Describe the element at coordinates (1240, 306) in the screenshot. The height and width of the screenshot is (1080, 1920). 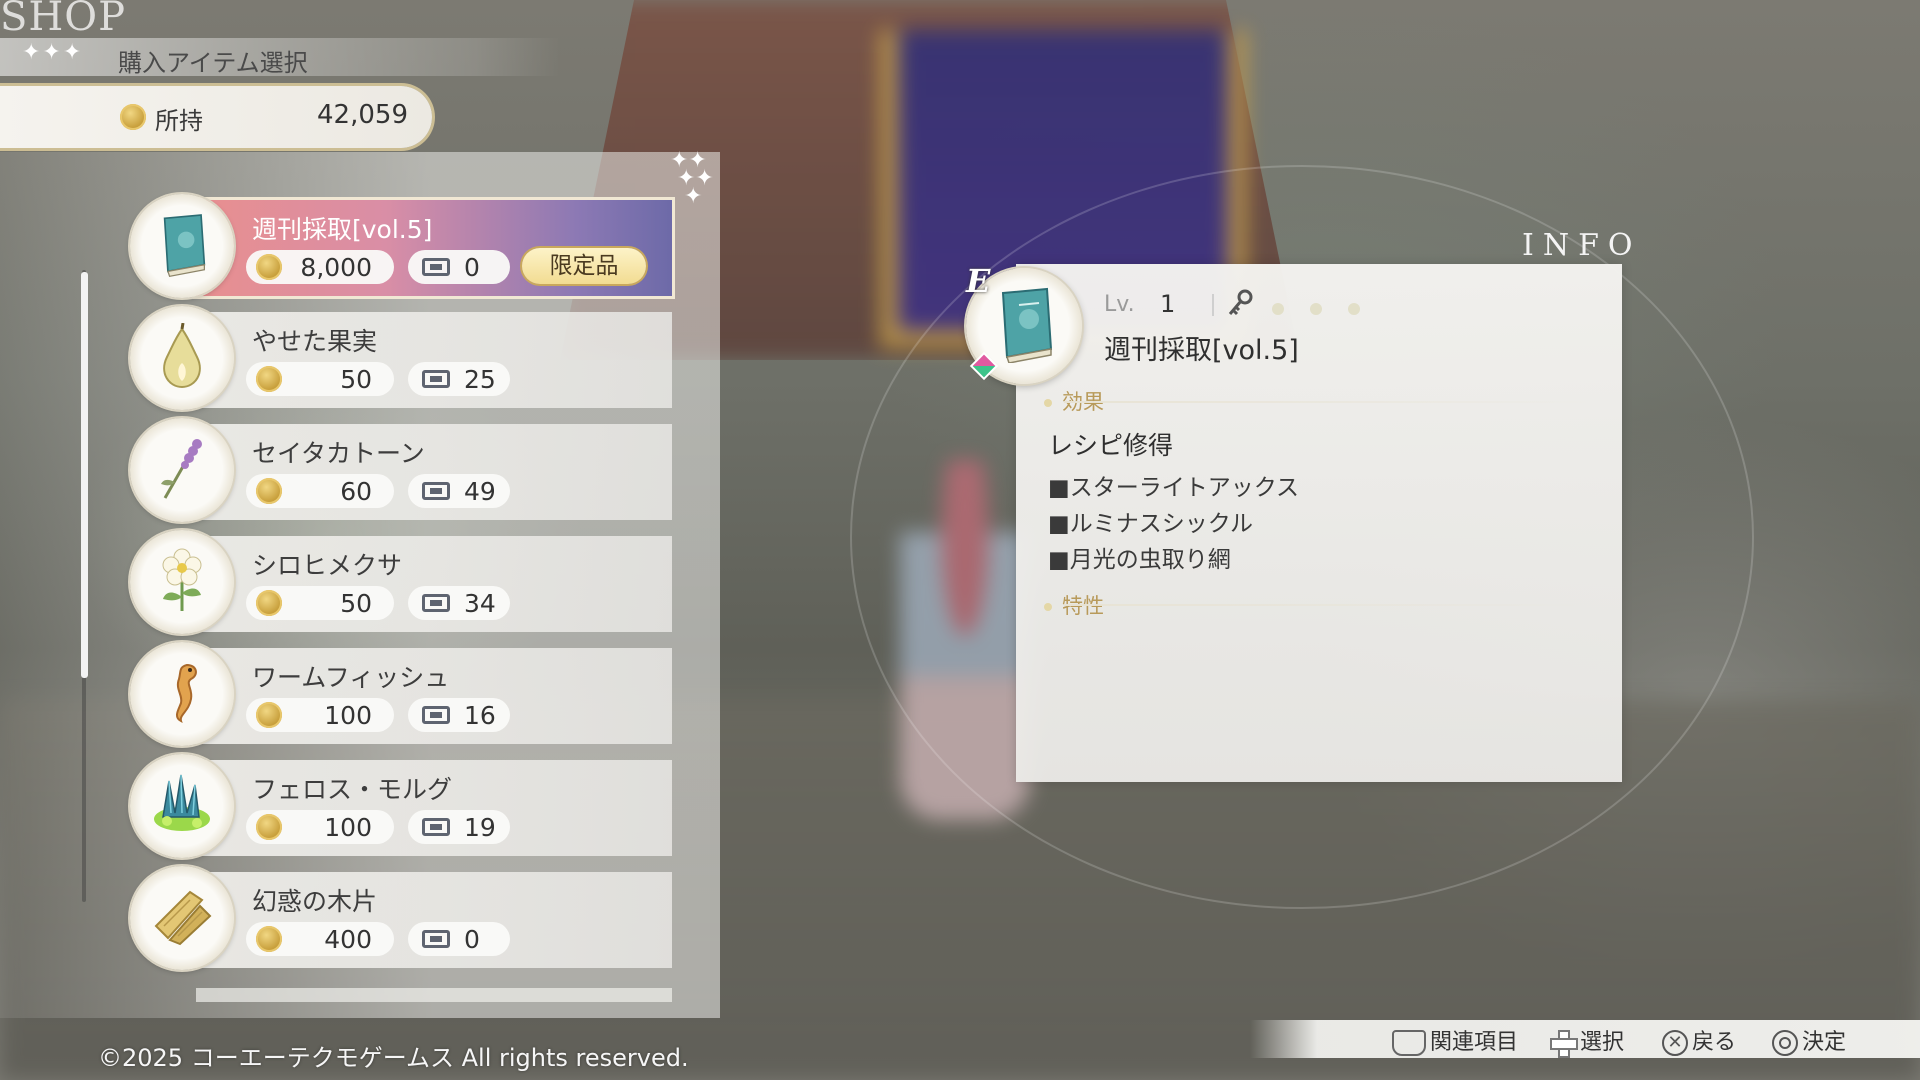
I see `key-icon` at that location.